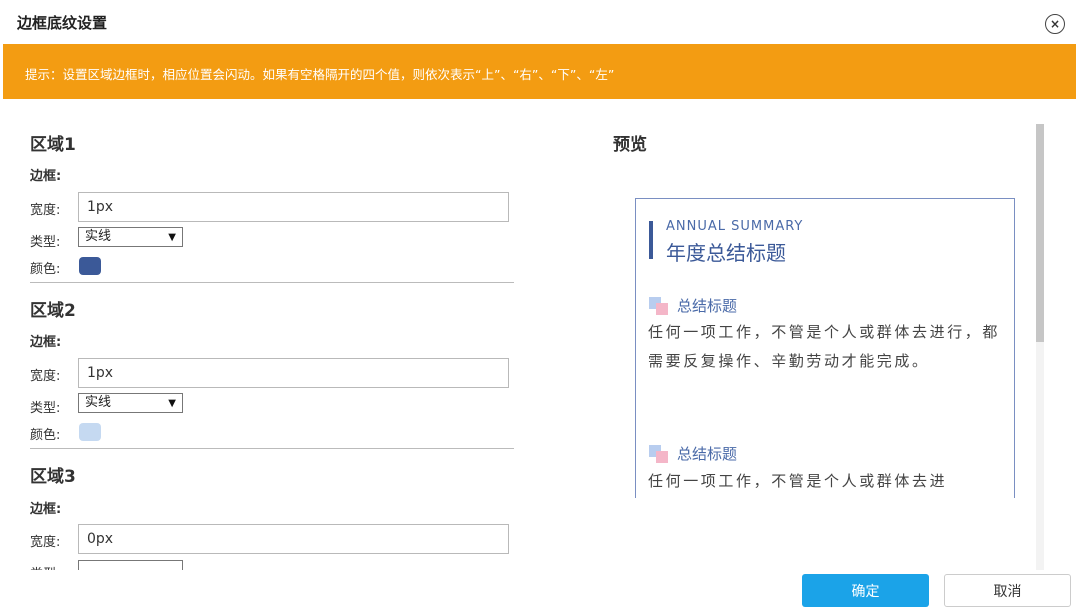 This screenshot has height=607, width=1079. I want to click on region-1-color-swatch, so click(90, 266).